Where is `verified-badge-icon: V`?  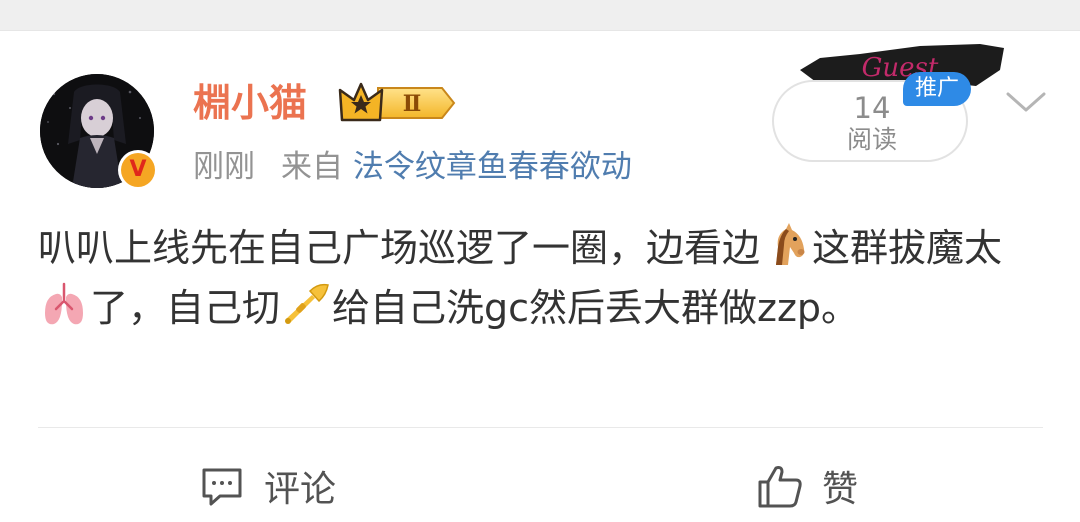 verified-badge-icon: V is located at coordinates (138, 170).